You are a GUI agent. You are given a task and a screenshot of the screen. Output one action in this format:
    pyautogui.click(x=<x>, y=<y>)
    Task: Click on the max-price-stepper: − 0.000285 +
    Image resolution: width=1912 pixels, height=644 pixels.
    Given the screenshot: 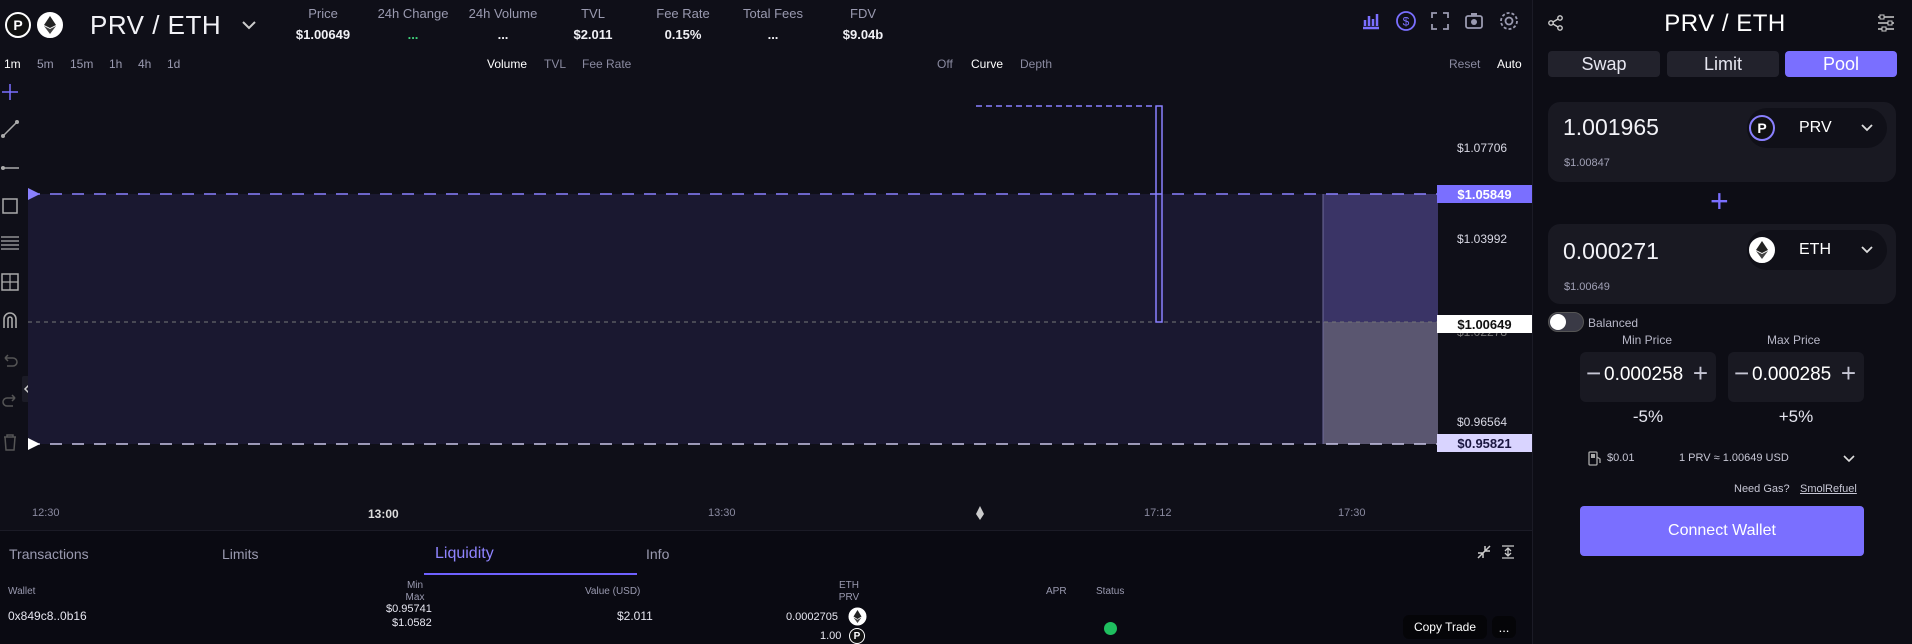 What is the action you would take?
    pyautogui.click(x=1796, y=377)
    